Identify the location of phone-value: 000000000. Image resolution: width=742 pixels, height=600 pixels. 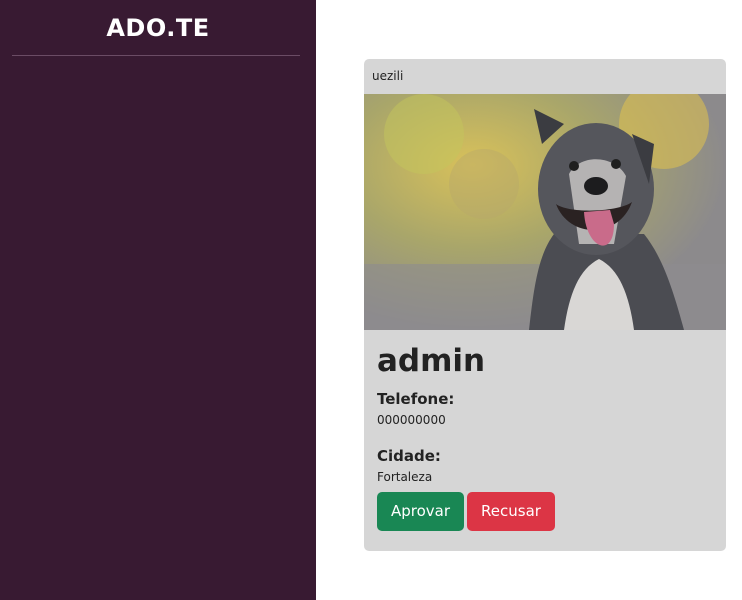
(411, 420).